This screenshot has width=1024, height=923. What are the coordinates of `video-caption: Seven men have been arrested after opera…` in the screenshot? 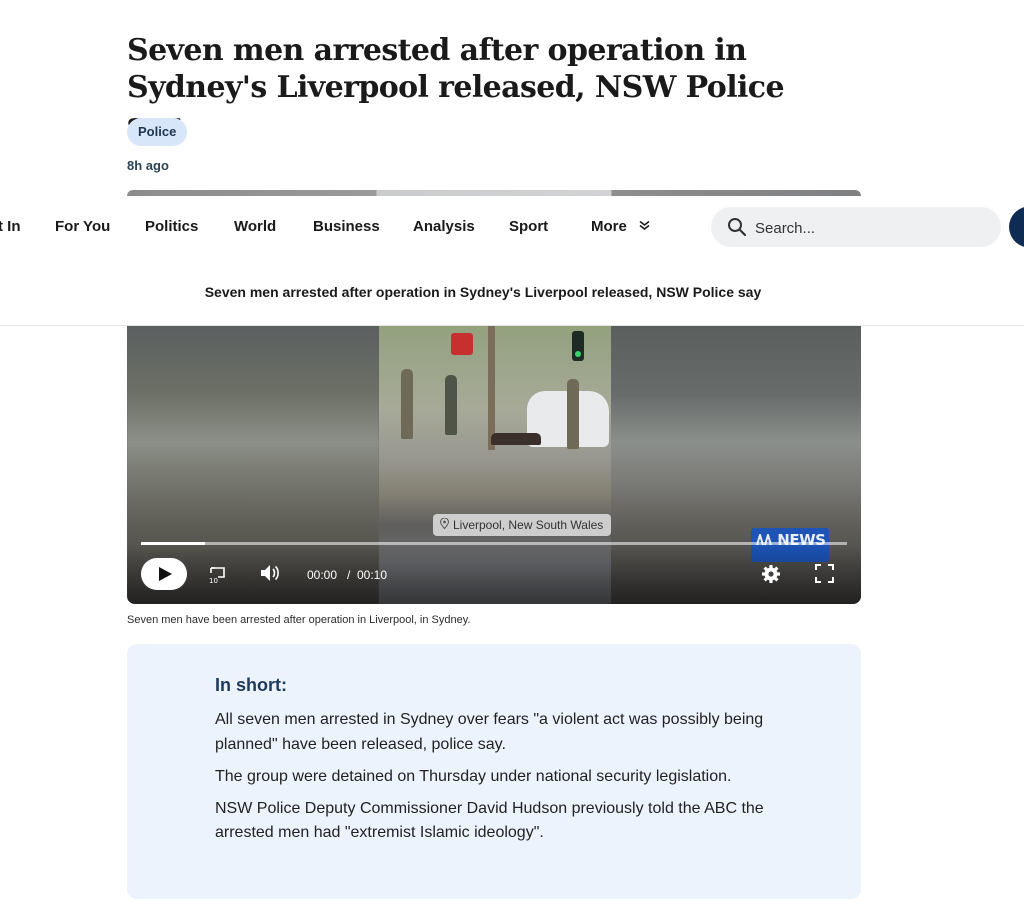 It's located at (299, 620).